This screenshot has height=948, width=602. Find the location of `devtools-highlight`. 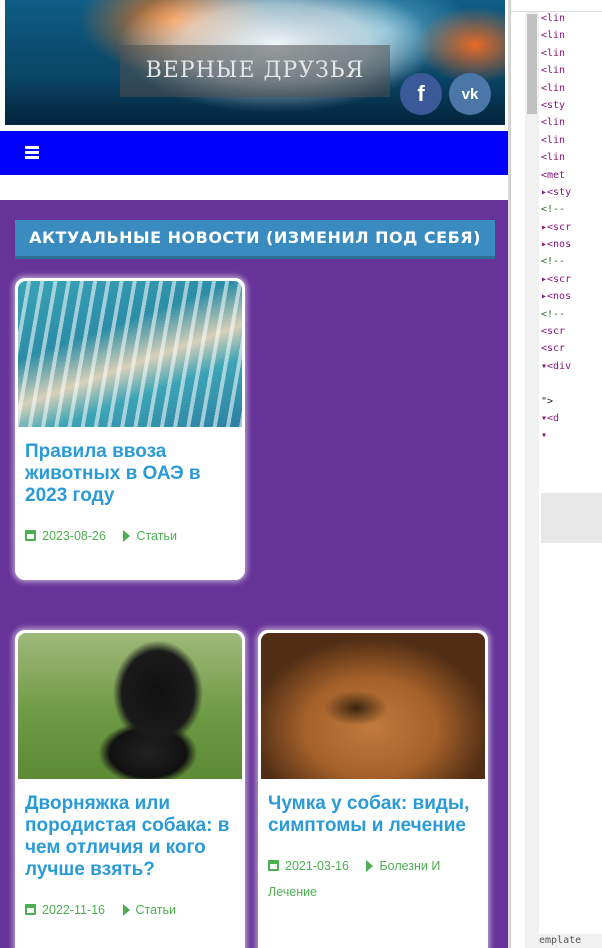

devtools-highlight is located at coordinates (571, 518).